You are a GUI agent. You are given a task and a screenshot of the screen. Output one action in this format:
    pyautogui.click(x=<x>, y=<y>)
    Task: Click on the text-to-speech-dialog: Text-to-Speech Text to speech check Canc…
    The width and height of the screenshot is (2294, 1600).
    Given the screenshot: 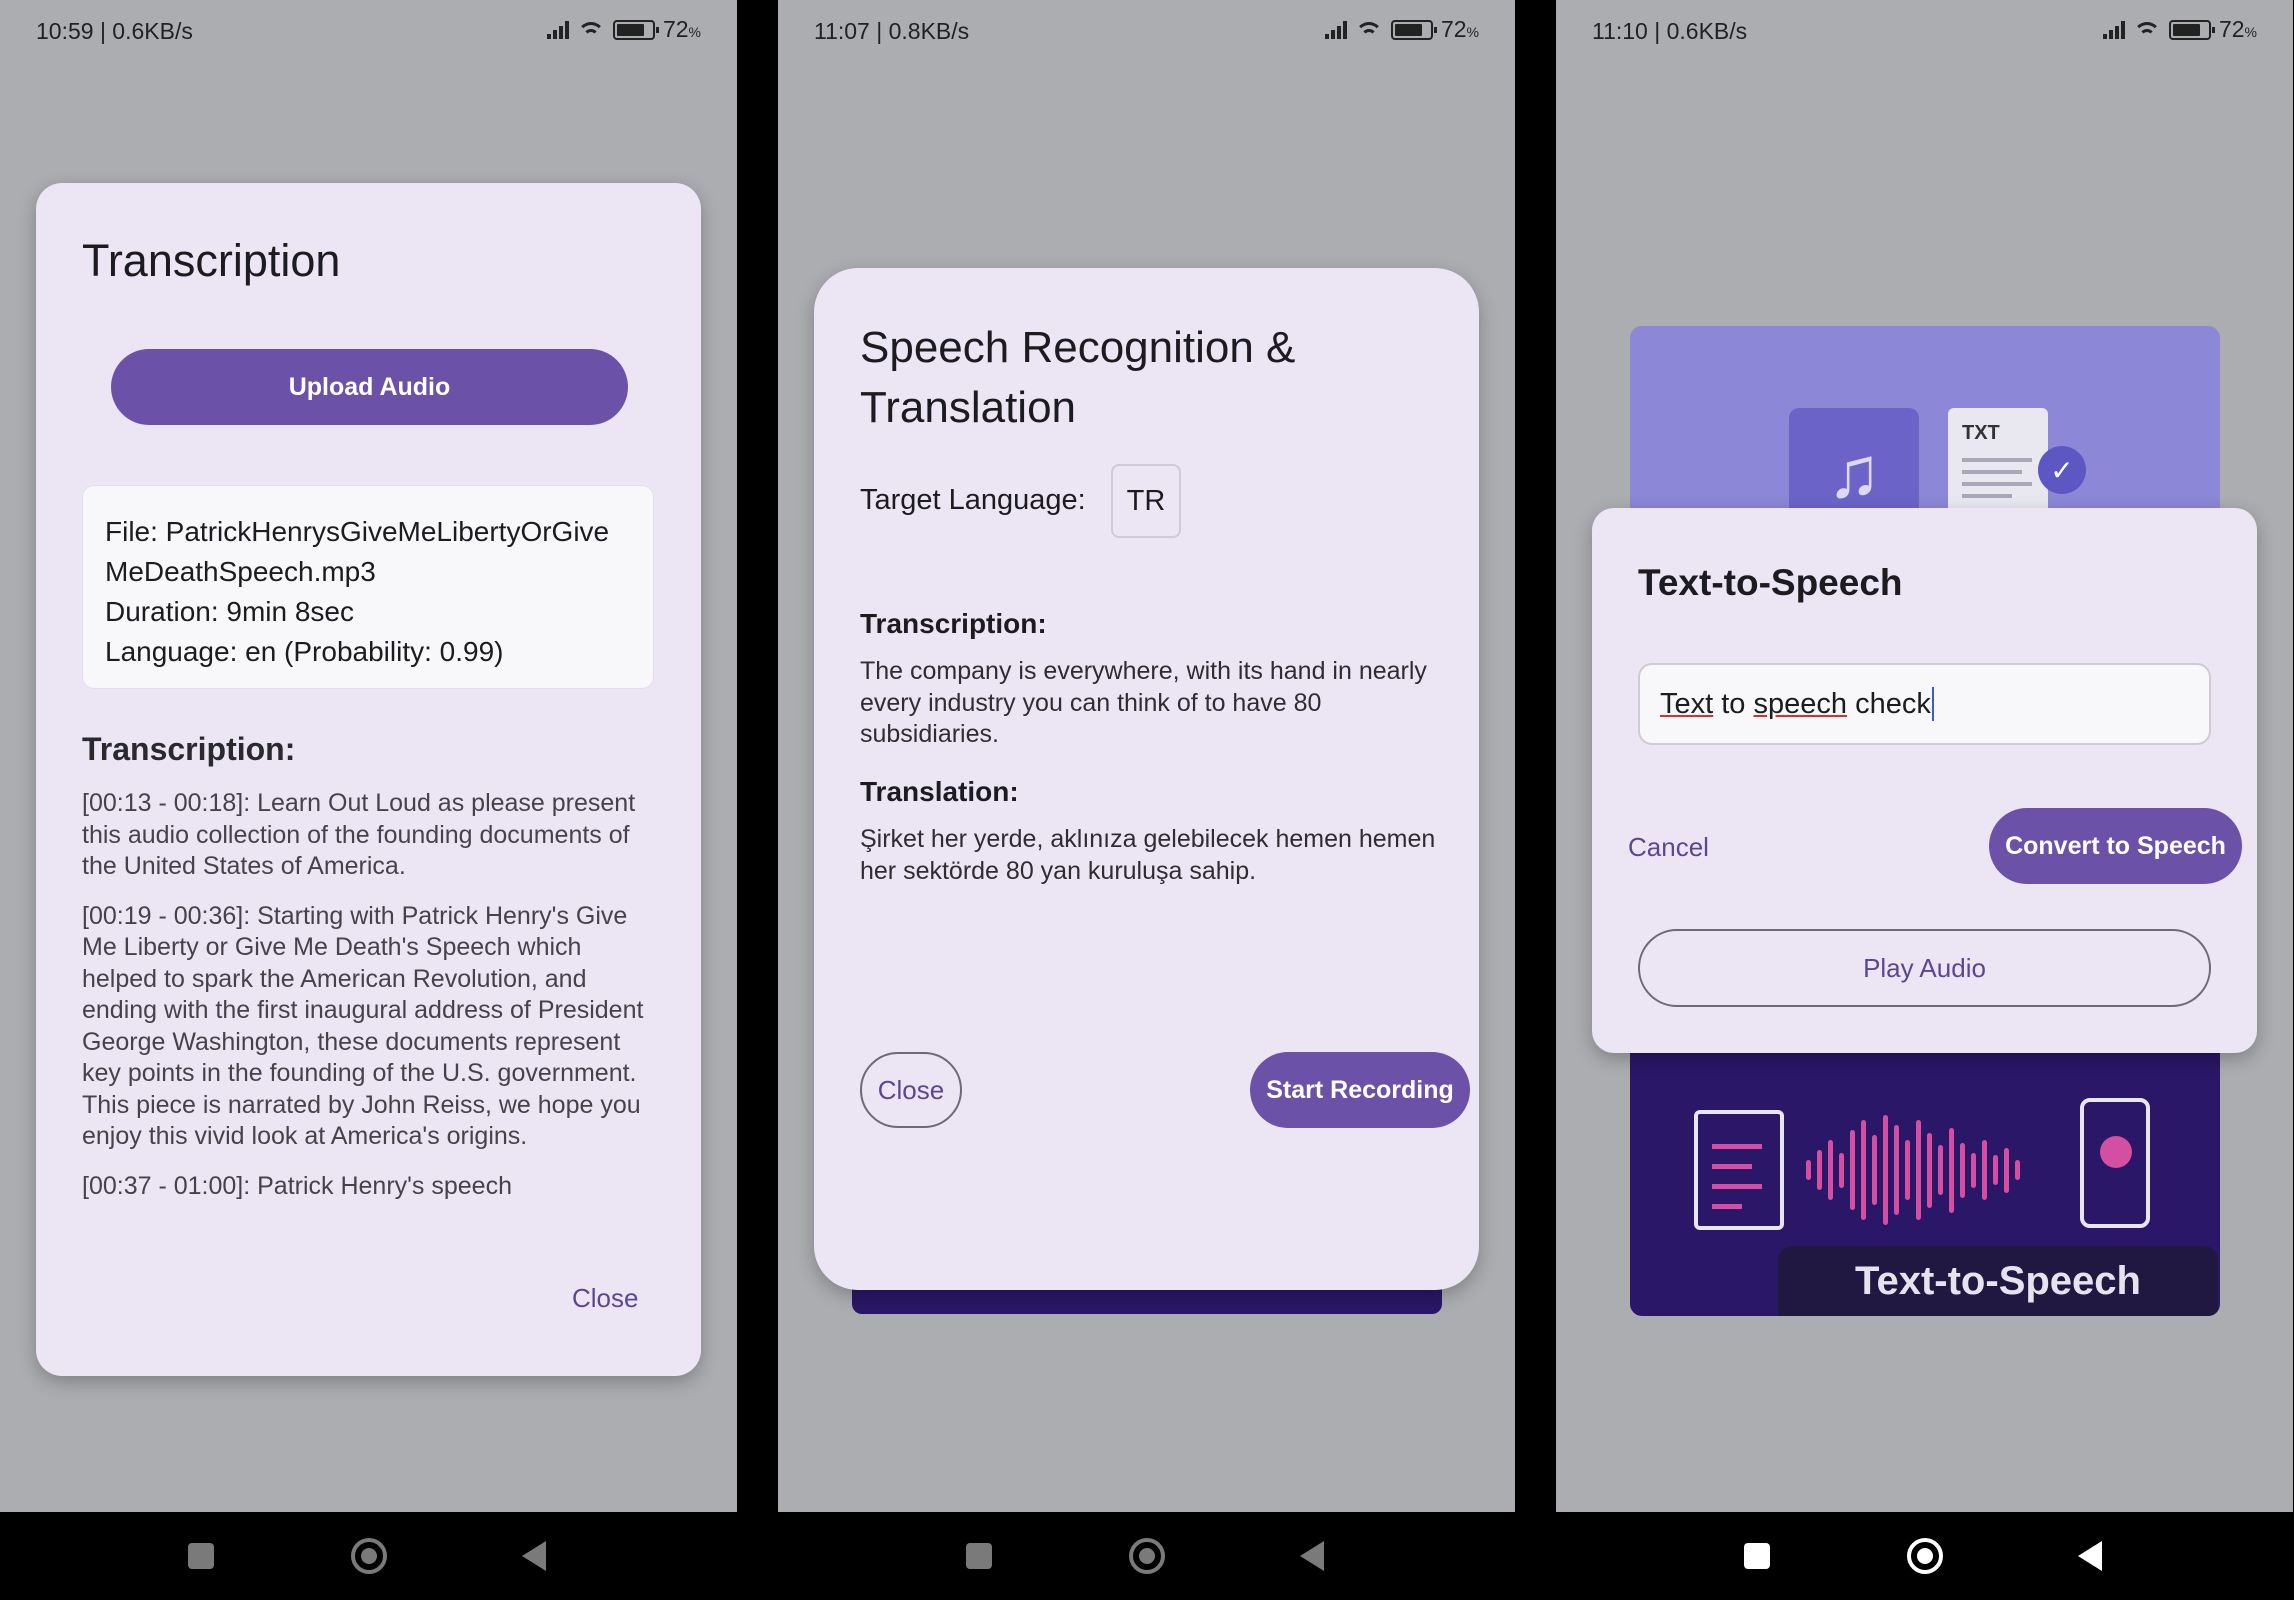 What is the action you would take?
    pyautogui.click(x=1924, y=780)
    